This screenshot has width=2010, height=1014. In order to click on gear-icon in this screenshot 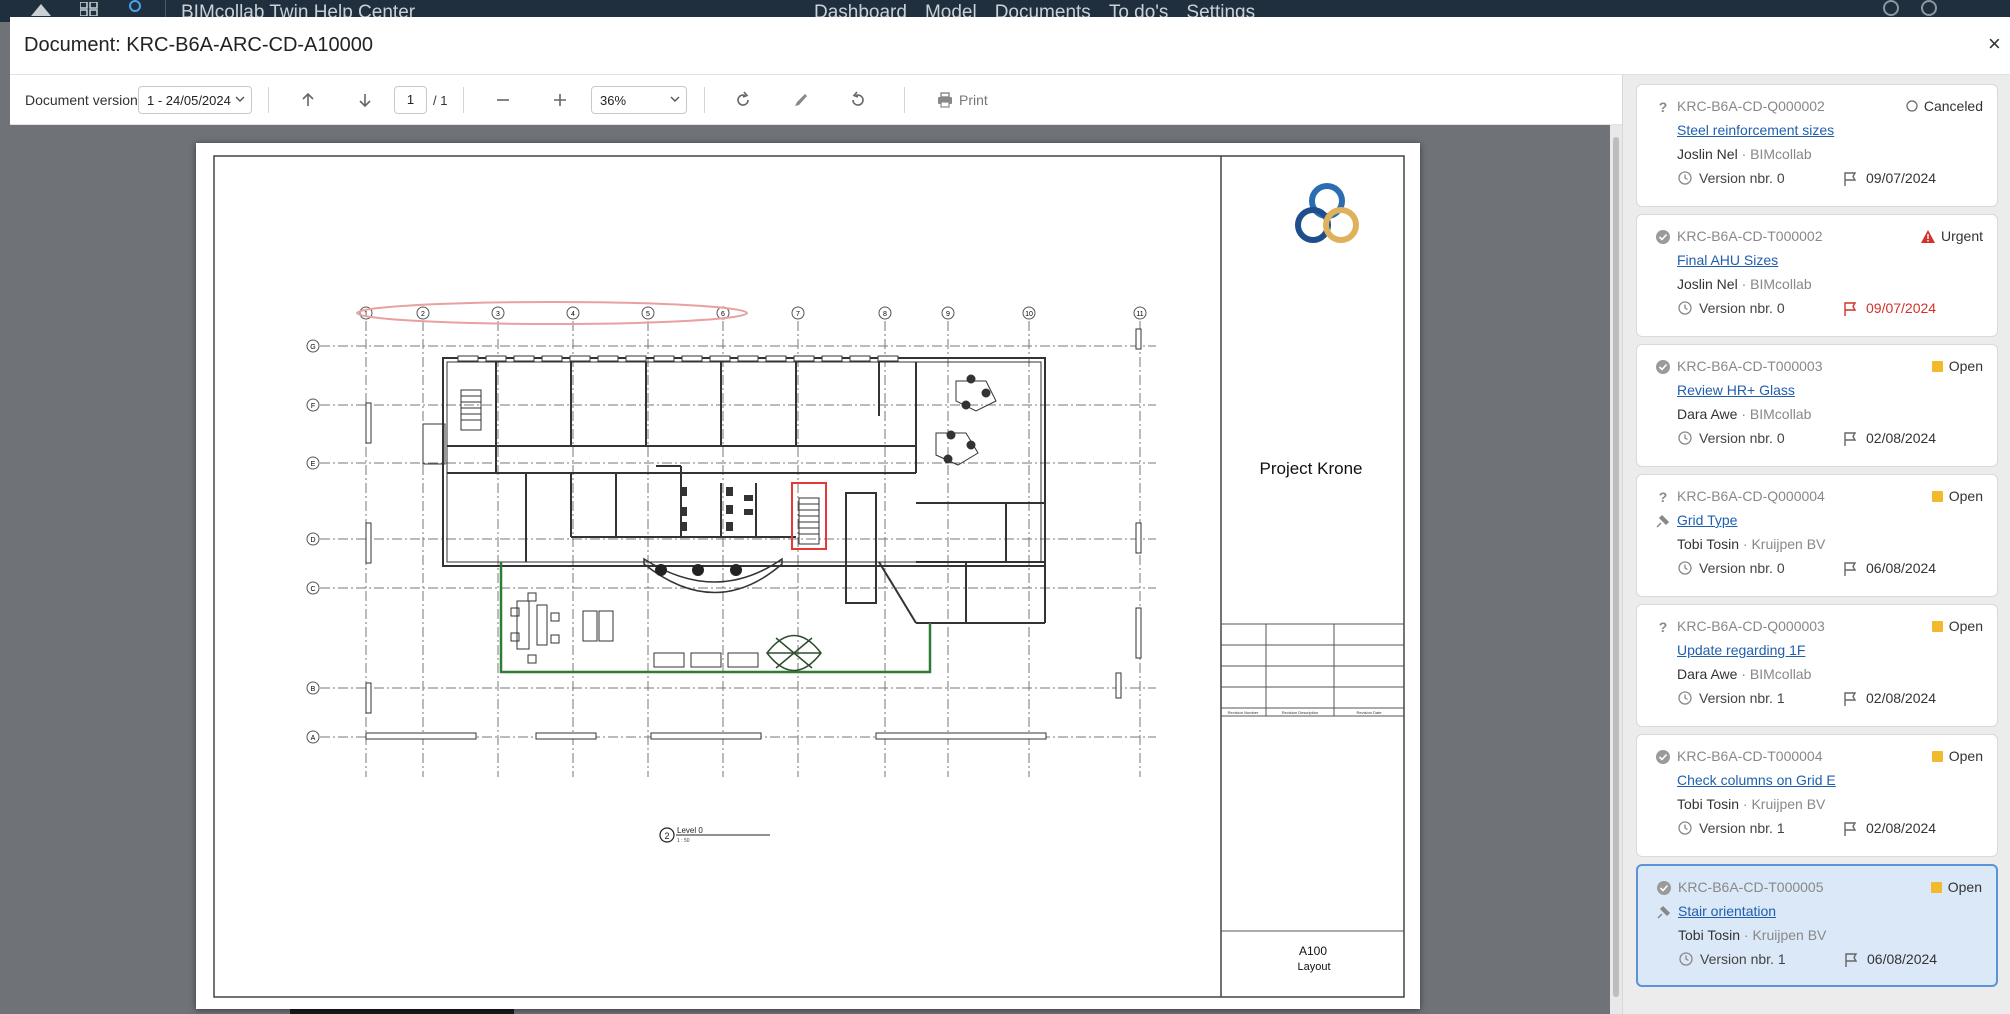, I will do `click(1891, 8)`.